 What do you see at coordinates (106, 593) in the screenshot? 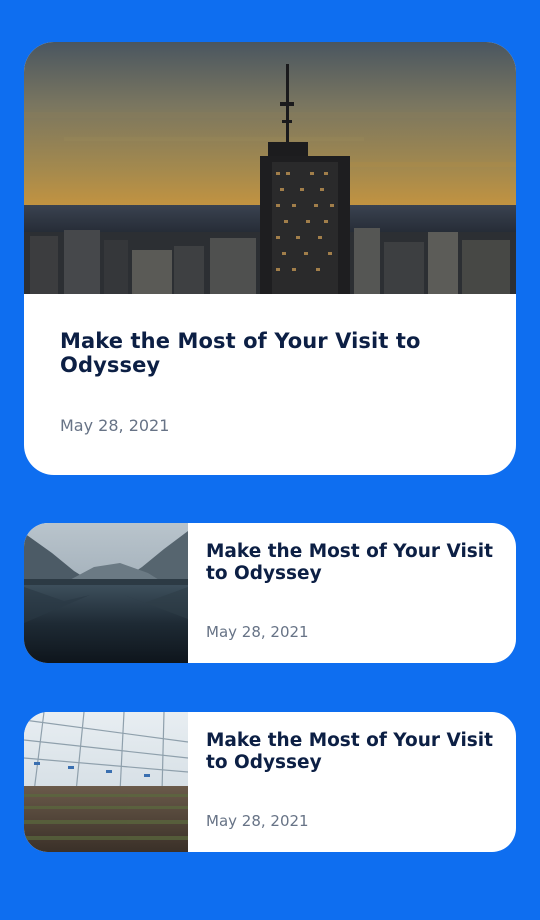
I see `mountain-lake-image` at bounding box center [106, 593].